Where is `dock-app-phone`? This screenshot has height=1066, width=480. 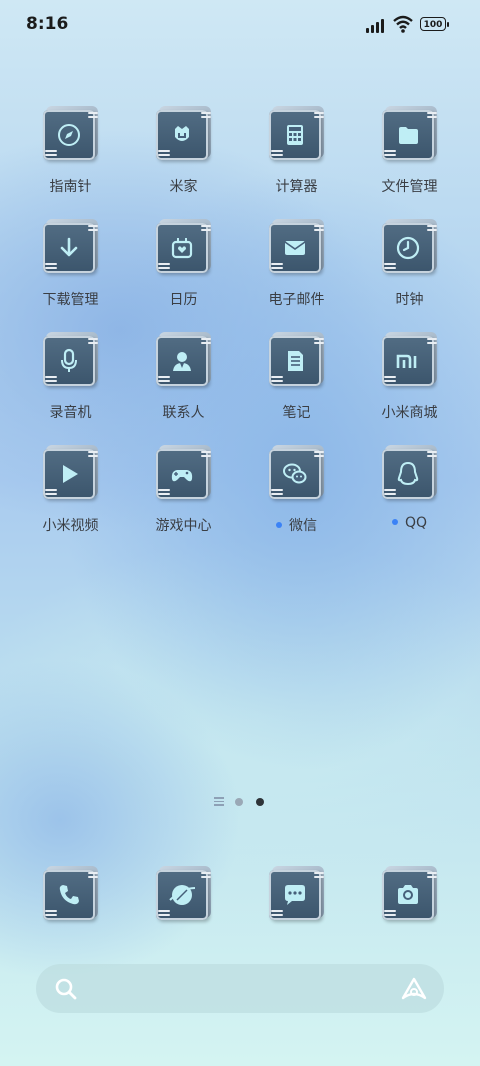
dock-app-phone is located at coordinates (70, 922).